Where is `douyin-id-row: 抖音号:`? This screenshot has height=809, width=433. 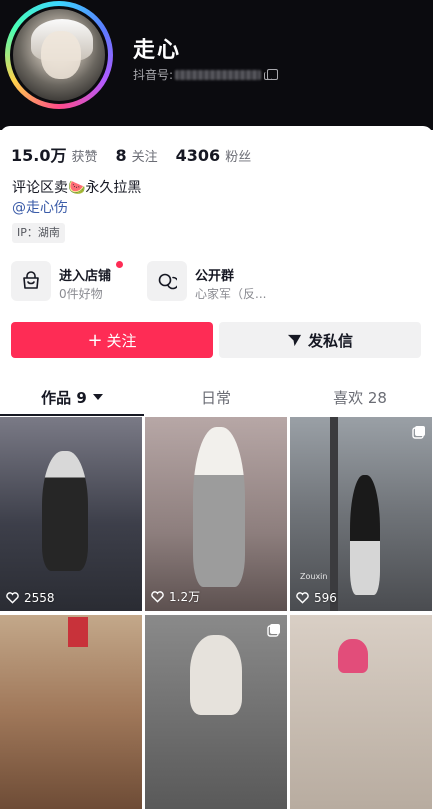
douyin-id-row: 抖音号: is located at coordinates (206, 74).